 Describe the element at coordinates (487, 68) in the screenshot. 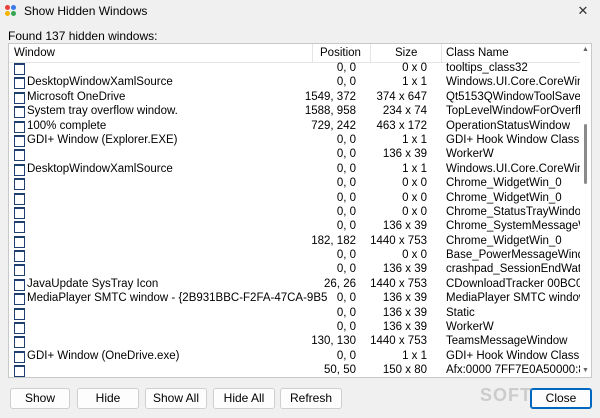

I see `cell-class: tooltips_class32` at that location.